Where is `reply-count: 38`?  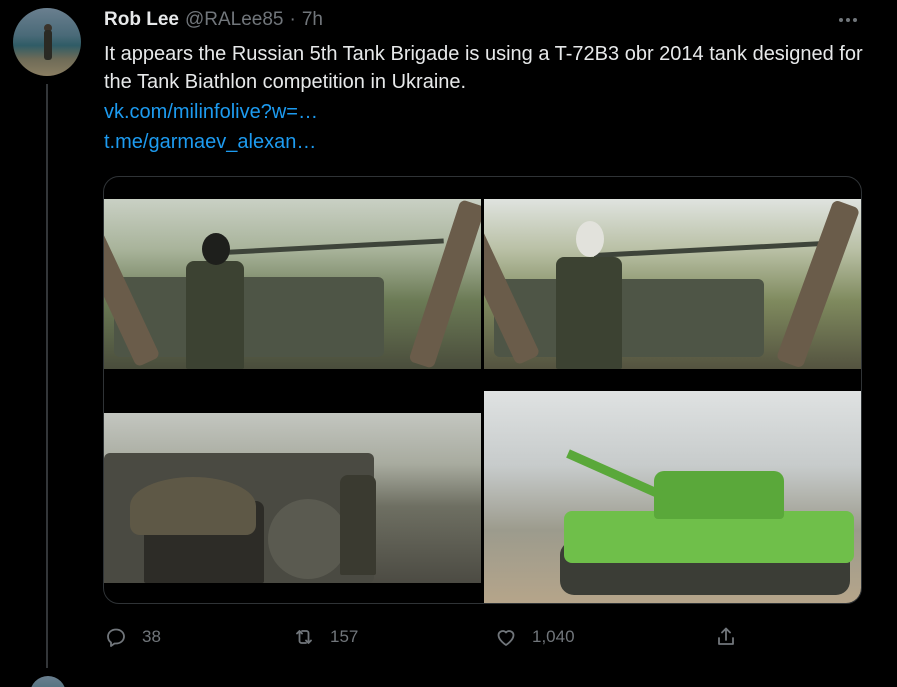 reply-count: 38 is located at coordinates (151, 636).